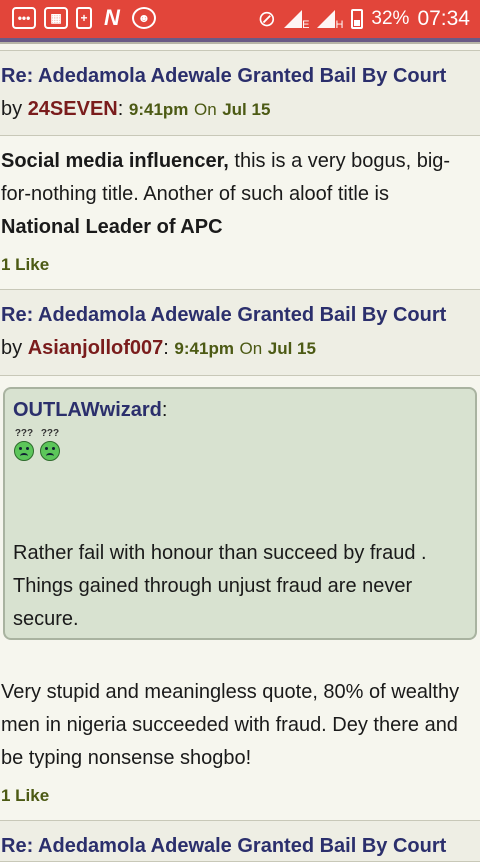 Image resolution: width=480 pixels, height=862 pixels. I want to click on top-banner-strip, so click(240, 41).